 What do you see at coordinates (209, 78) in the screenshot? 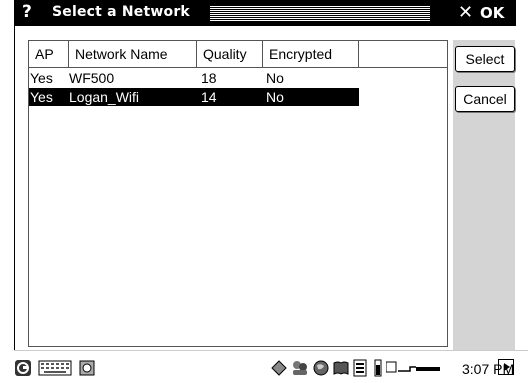
I see `cell-quality: 18` at bounding box center [209, 78].